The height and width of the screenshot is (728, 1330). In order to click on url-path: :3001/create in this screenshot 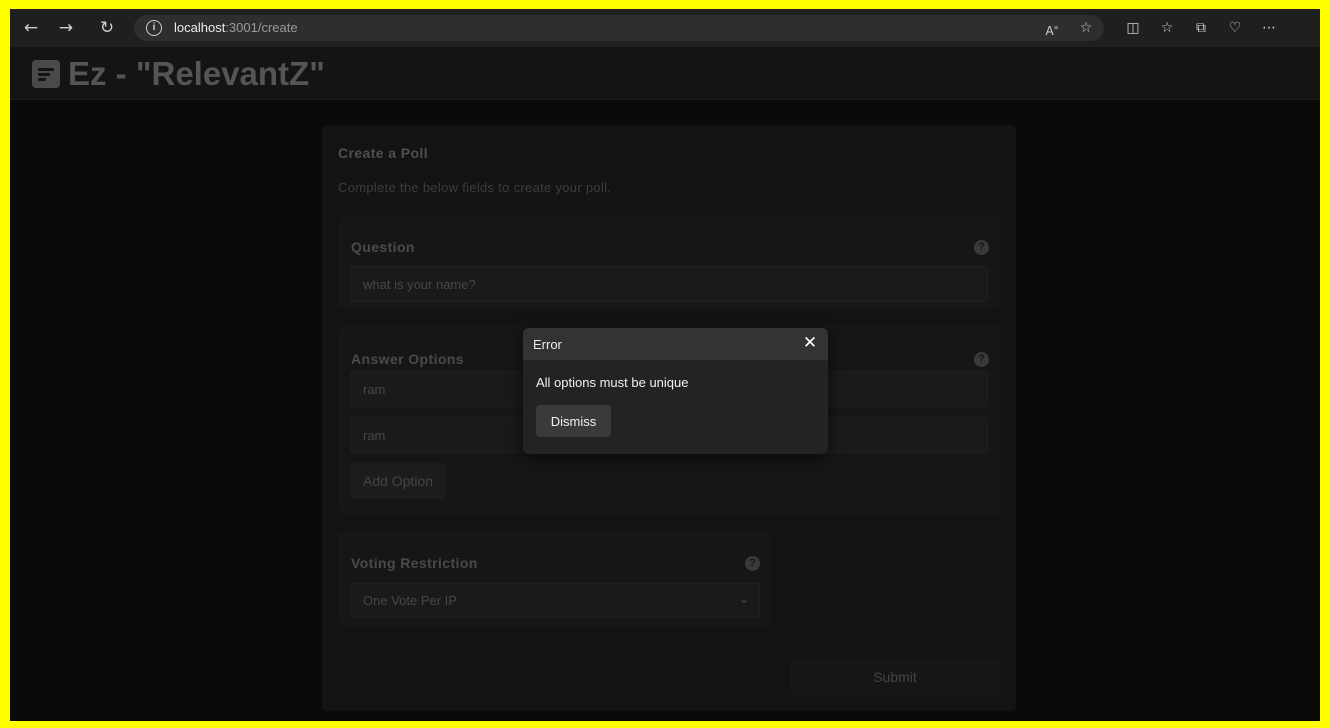, I will do `click(261, 27)`.